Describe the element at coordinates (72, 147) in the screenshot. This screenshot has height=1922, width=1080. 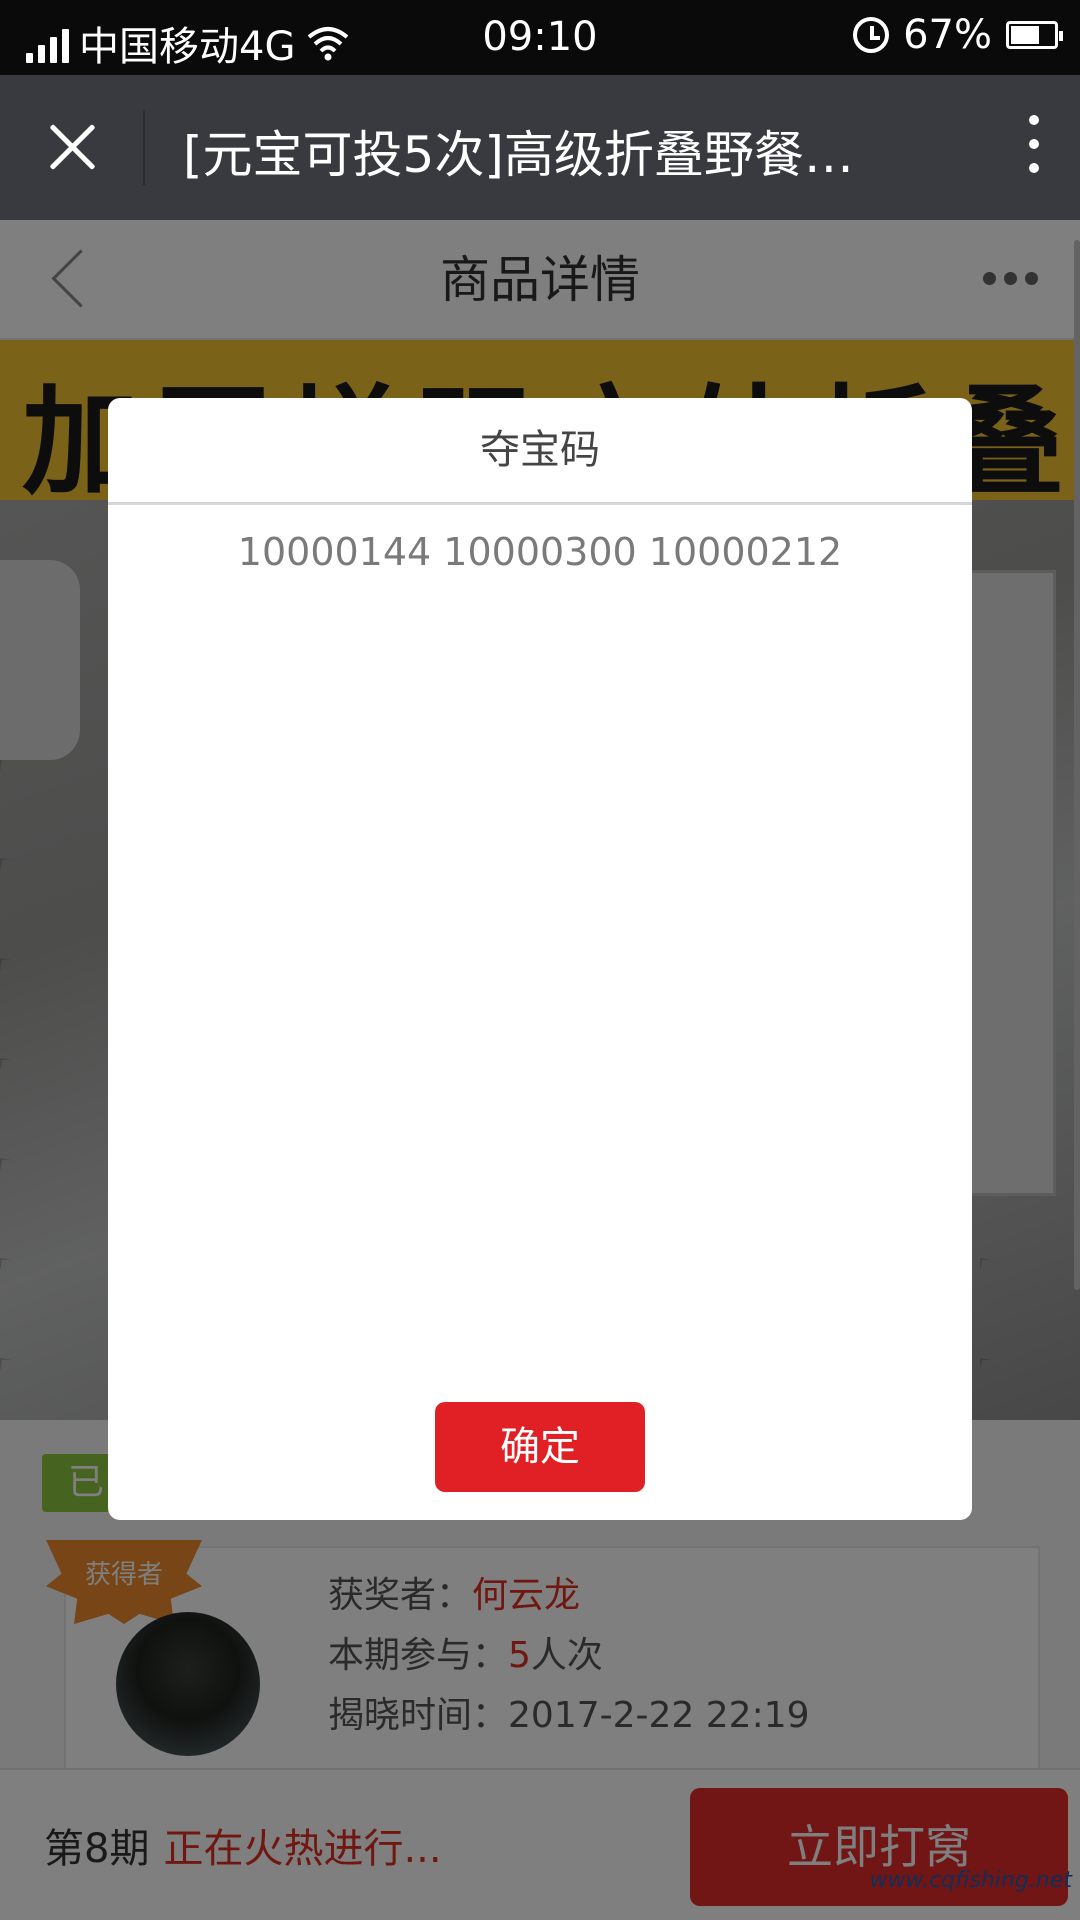
I see `close-icon` at that location.